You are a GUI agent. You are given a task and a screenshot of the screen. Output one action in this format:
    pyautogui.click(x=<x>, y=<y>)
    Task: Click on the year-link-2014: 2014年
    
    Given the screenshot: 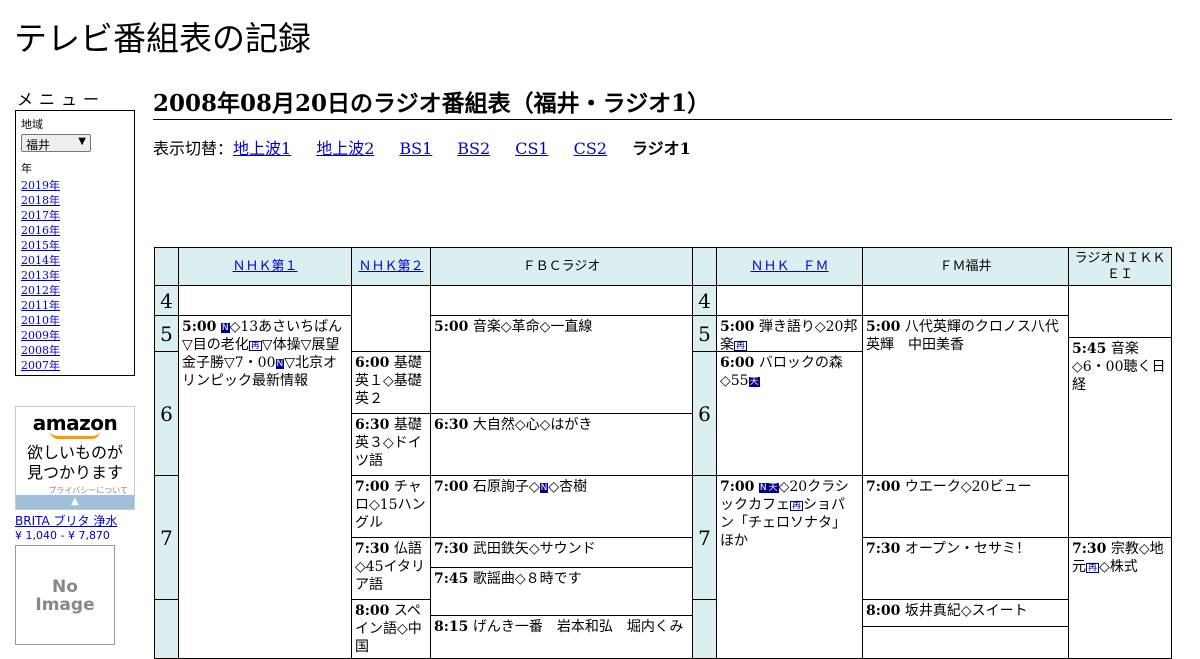 What is the action you would take?
    pyautogui.click(x=75, y=260)
    